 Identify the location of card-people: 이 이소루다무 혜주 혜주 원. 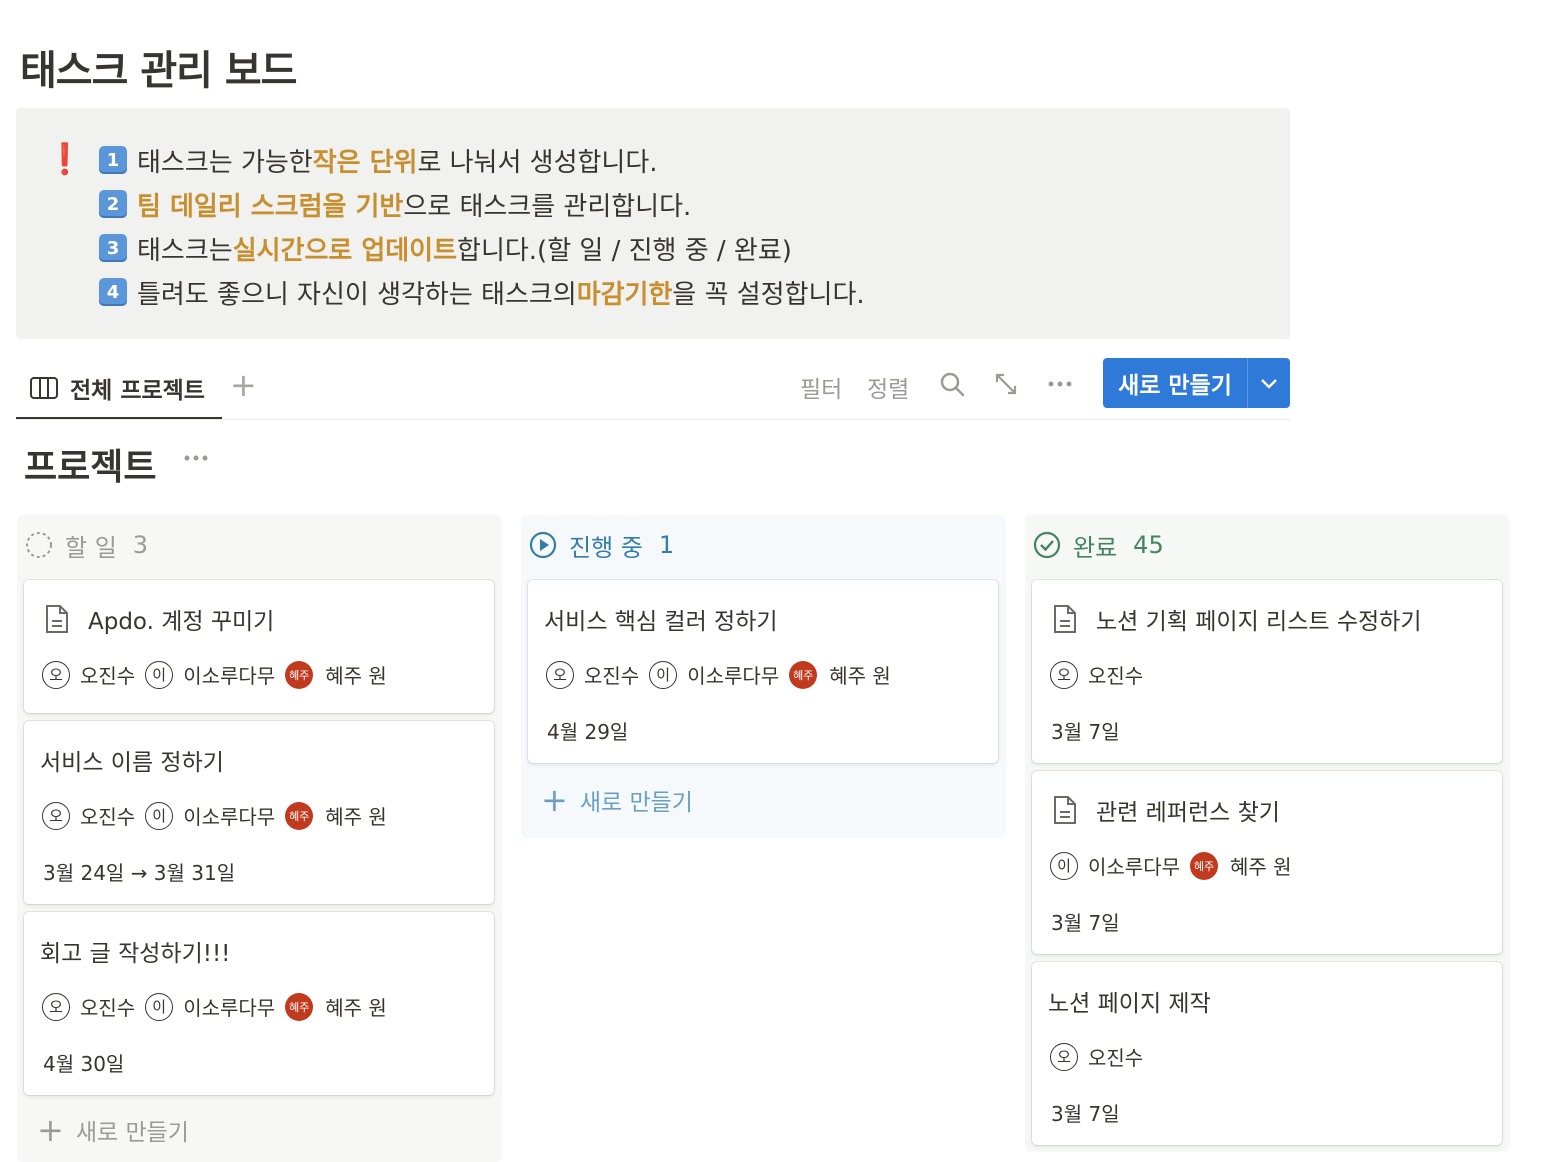
(1176, 865).